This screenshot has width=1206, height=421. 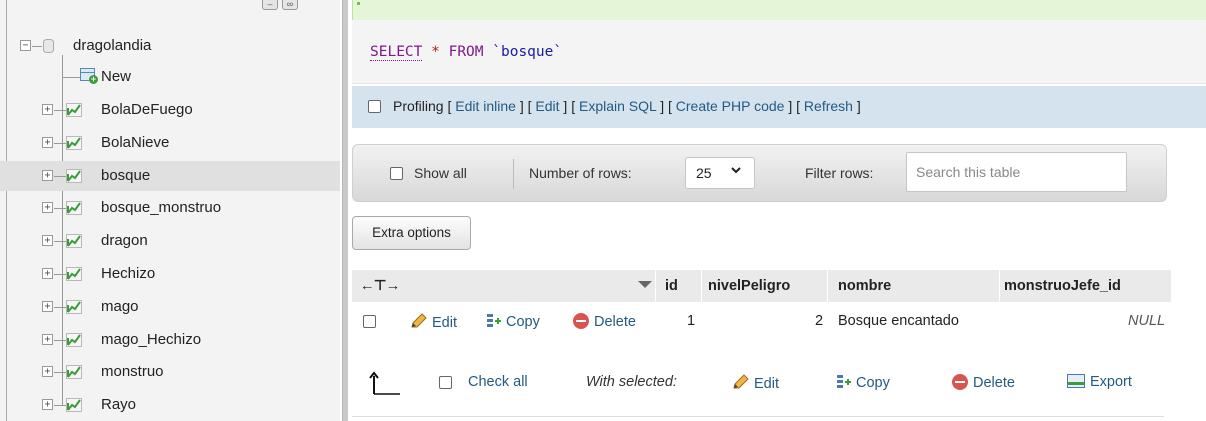 What do you see at coordinates (433, 322) in the screenshot?
I see `row-edit-button: Edit` at bounding box center [433, 322].